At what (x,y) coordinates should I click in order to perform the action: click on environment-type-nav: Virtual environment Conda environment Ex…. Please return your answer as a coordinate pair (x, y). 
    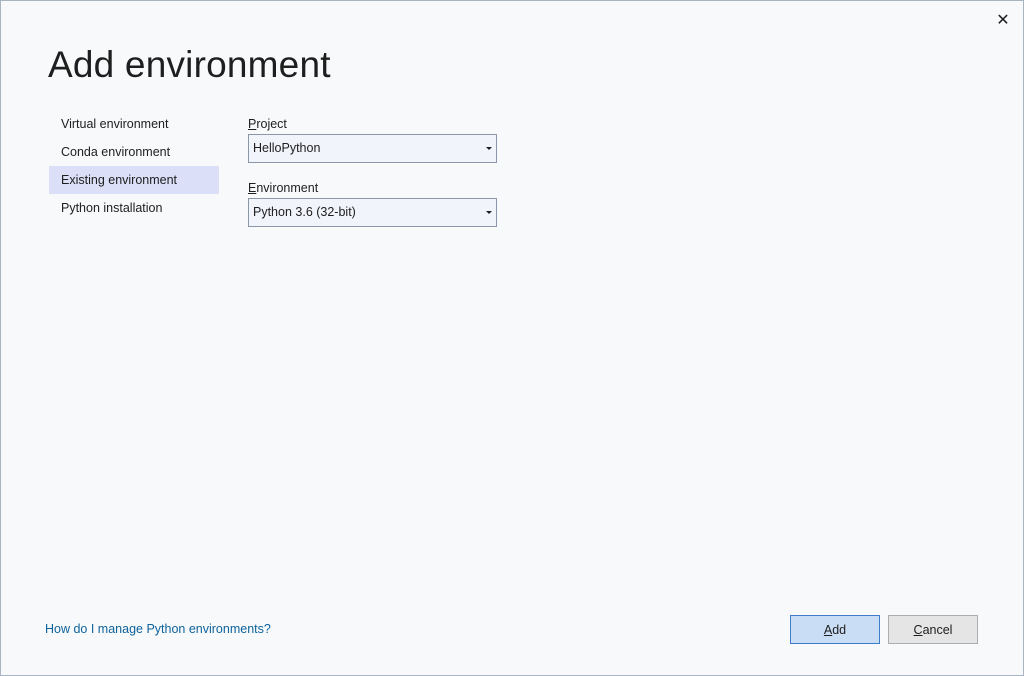
    Looking at the image, I should click on (134, 166).